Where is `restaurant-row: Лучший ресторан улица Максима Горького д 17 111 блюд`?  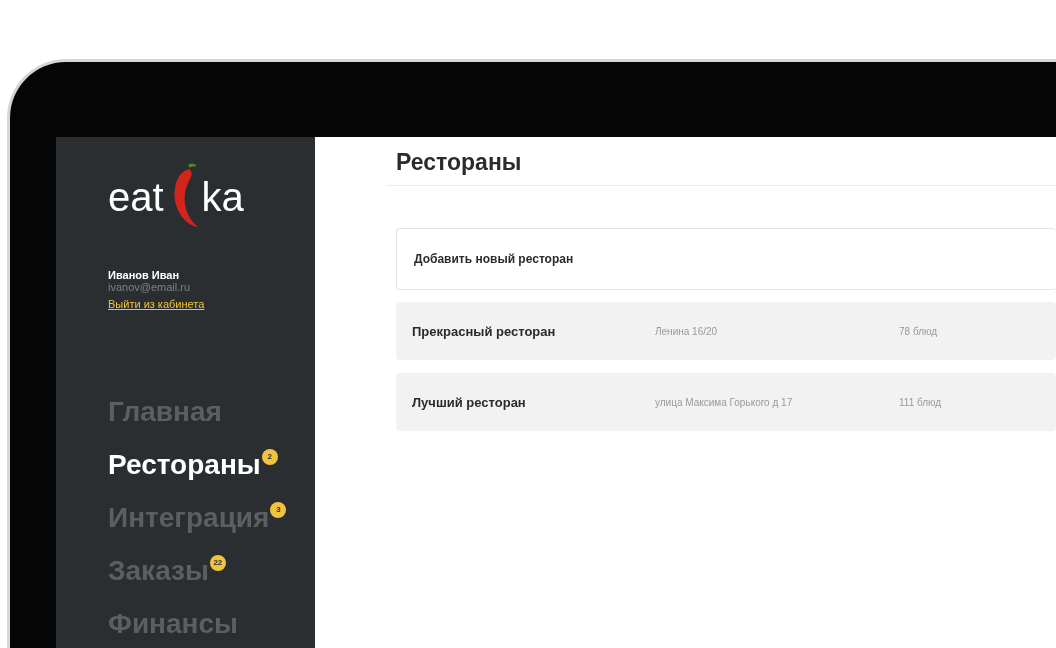 restaurant-row: Лучший ресторан улица Максима Горького д 17 111 блюд is located at coordinates (726, 402).